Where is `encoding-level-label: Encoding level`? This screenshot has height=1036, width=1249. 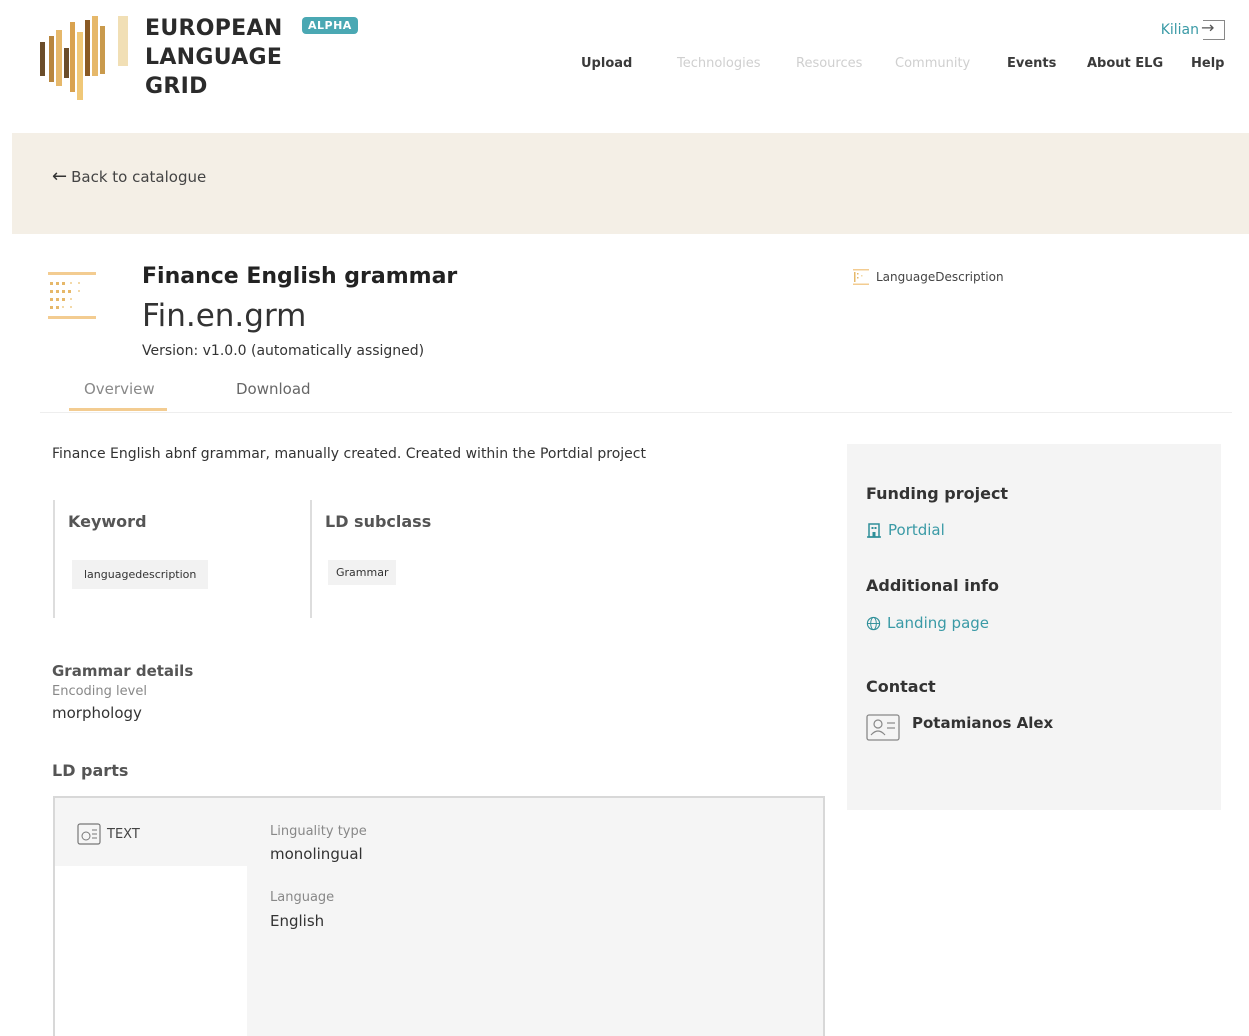 encoding-level-label: Encoding level is located at coordinates (99, 691).